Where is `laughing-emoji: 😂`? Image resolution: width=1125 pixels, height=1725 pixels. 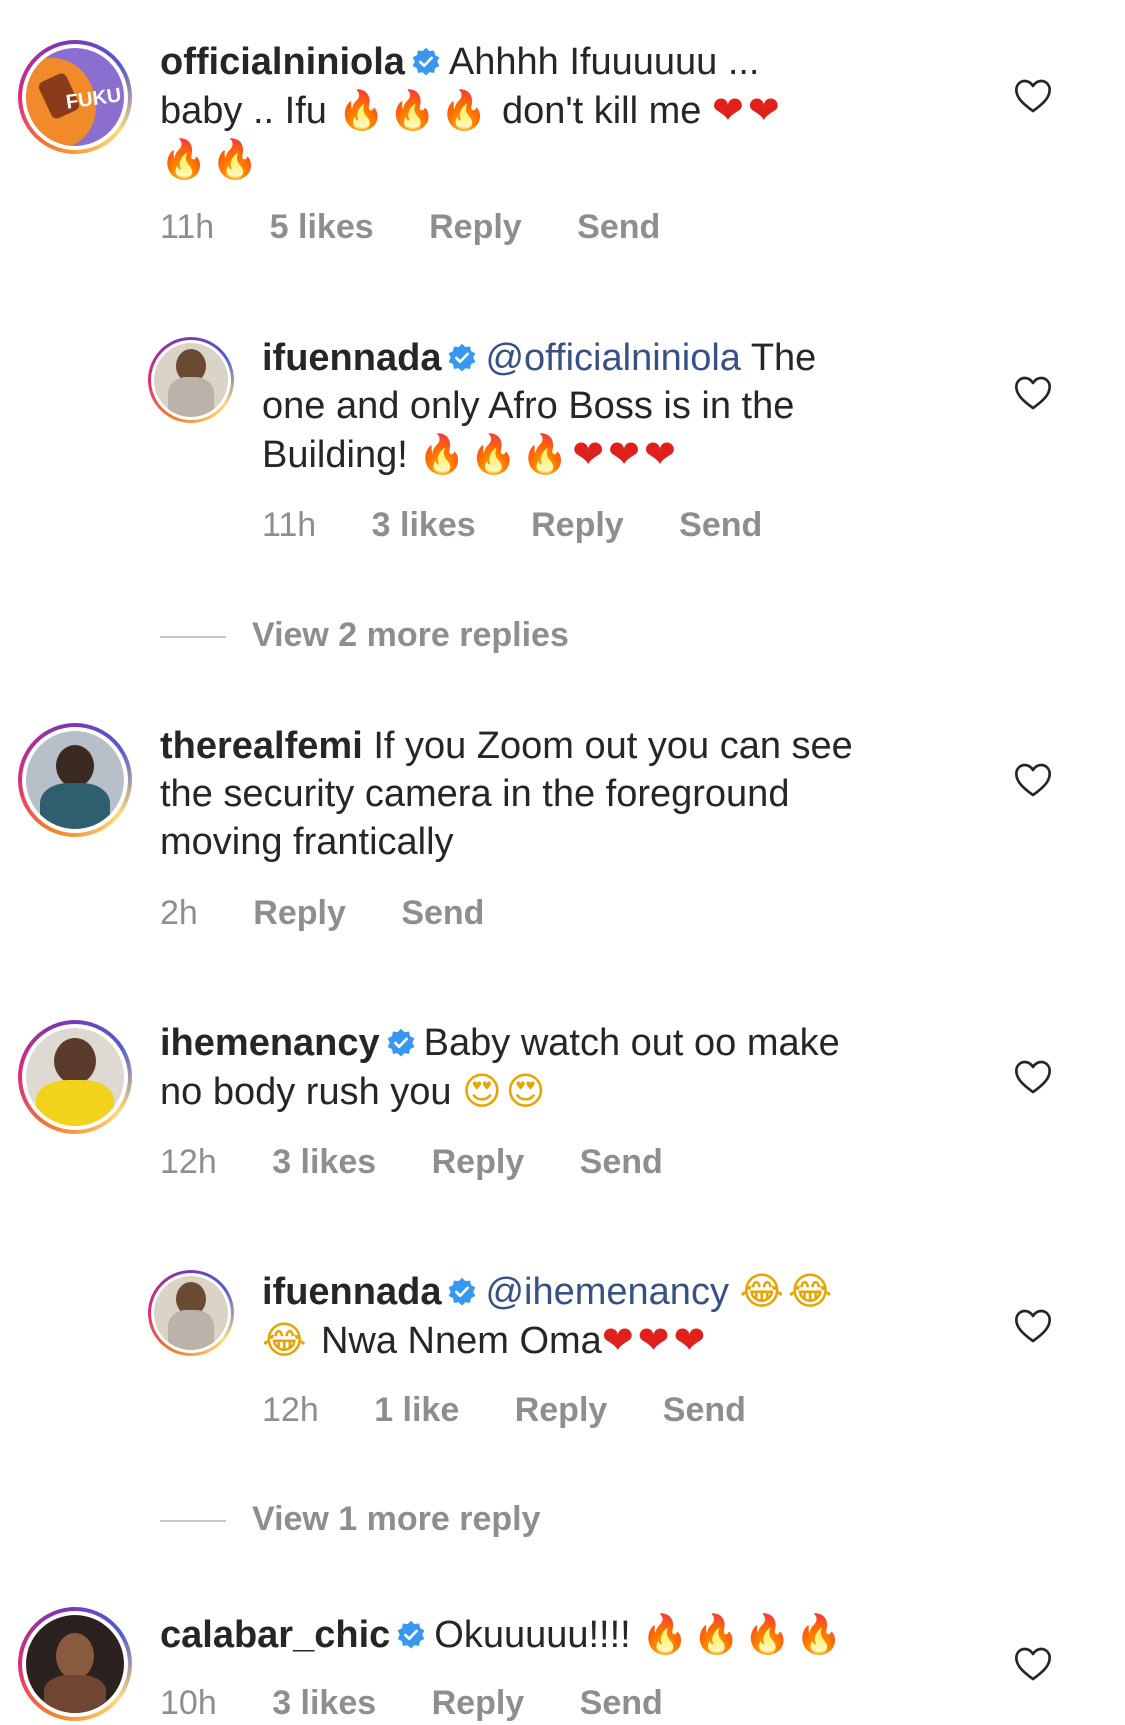
laughing-emoji: 😂 is located at coordinates (286, 1340).